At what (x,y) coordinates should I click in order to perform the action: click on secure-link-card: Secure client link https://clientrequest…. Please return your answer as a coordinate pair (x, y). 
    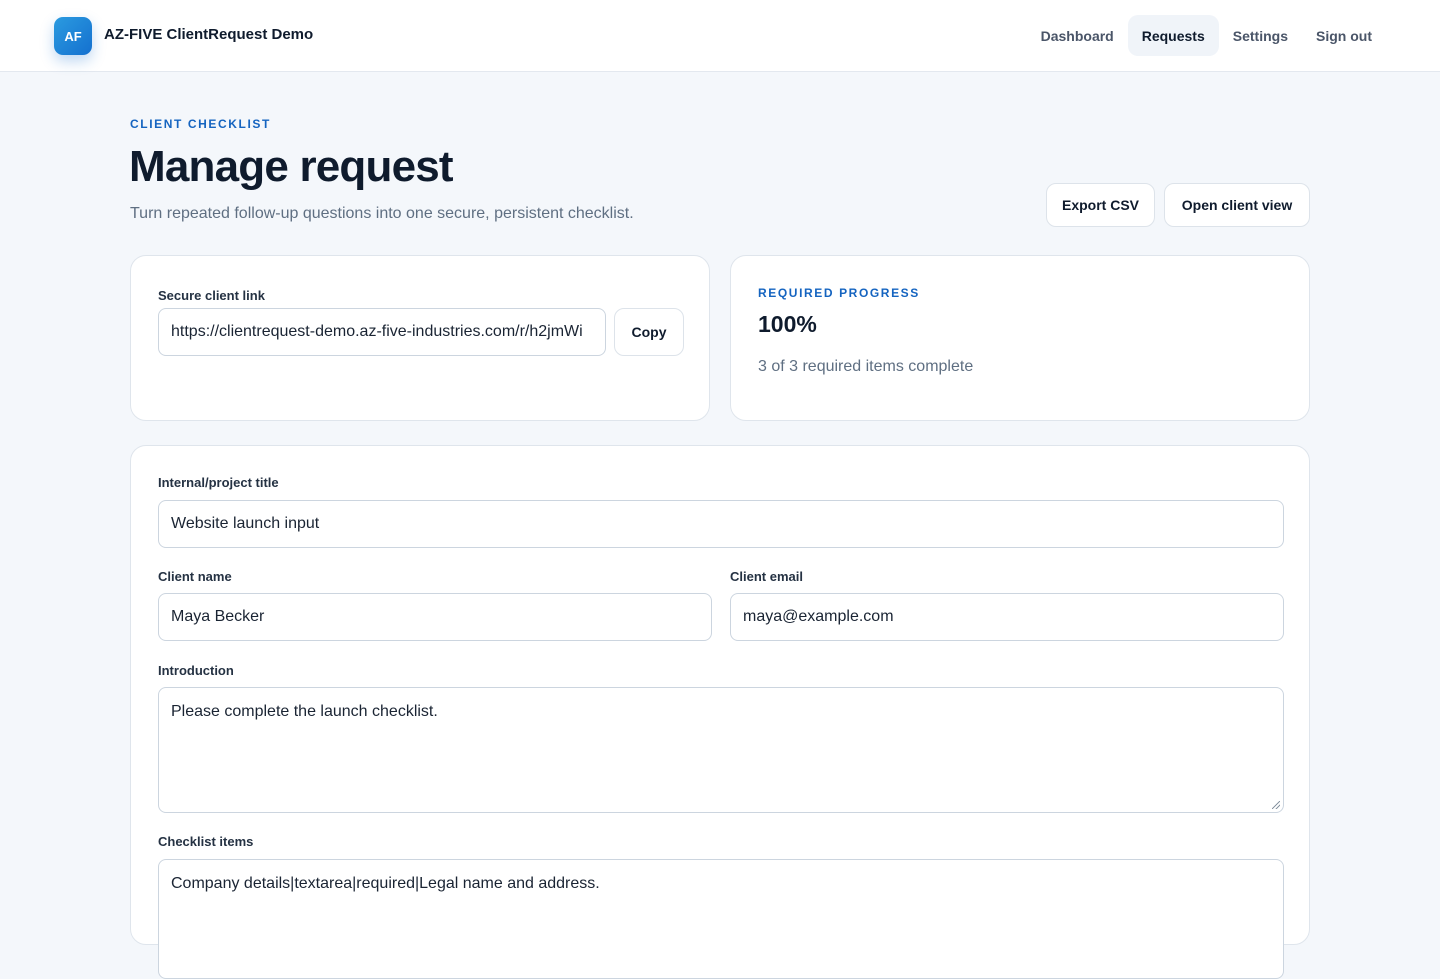
    Looking at the image, I should click on (420, 338).